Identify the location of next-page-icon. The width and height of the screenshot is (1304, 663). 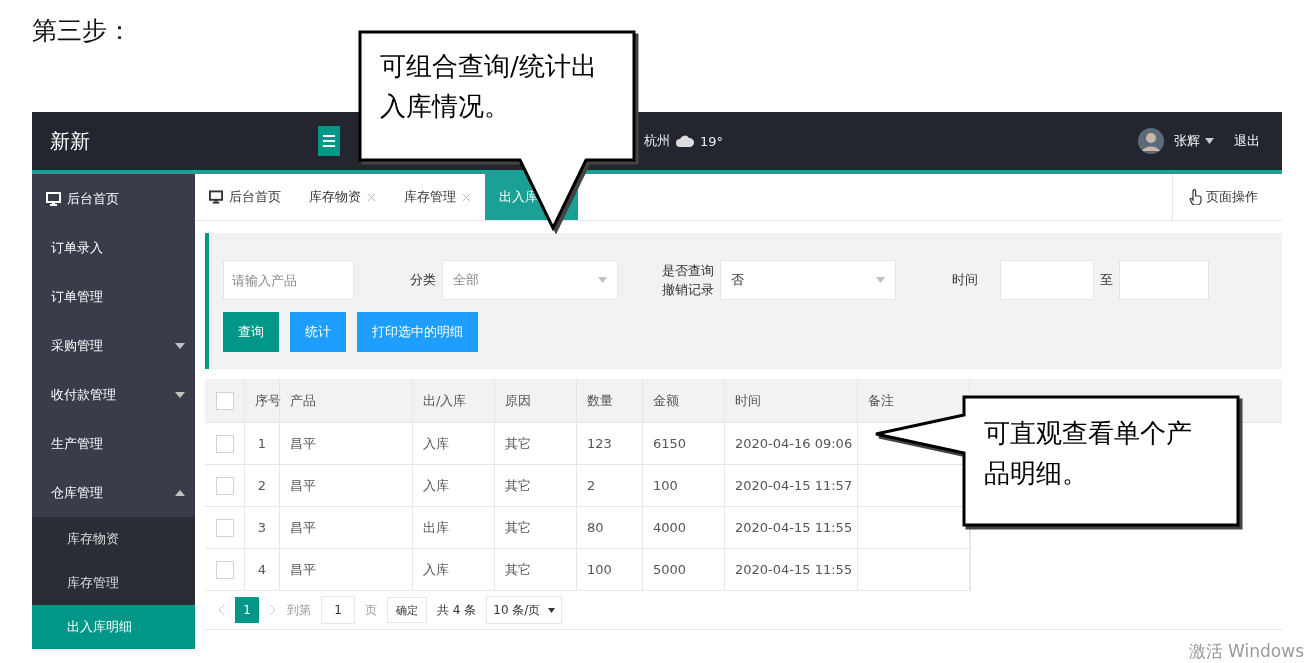
(273, 610).